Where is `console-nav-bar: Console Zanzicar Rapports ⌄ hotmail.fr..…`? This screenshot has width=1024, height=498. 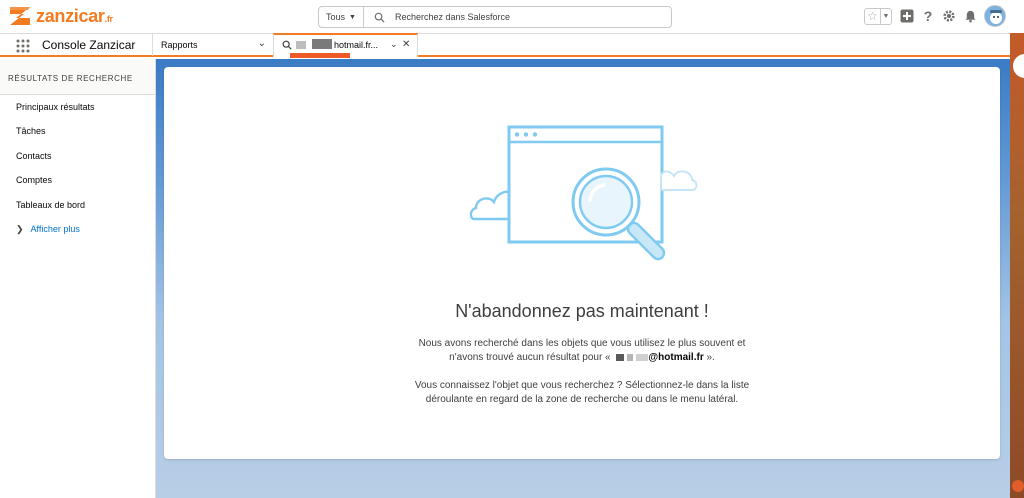 console-nav-bar: Console Zanzicar Rapports ⌄ hotmail.fr..… is located at coordinates (505, 45).